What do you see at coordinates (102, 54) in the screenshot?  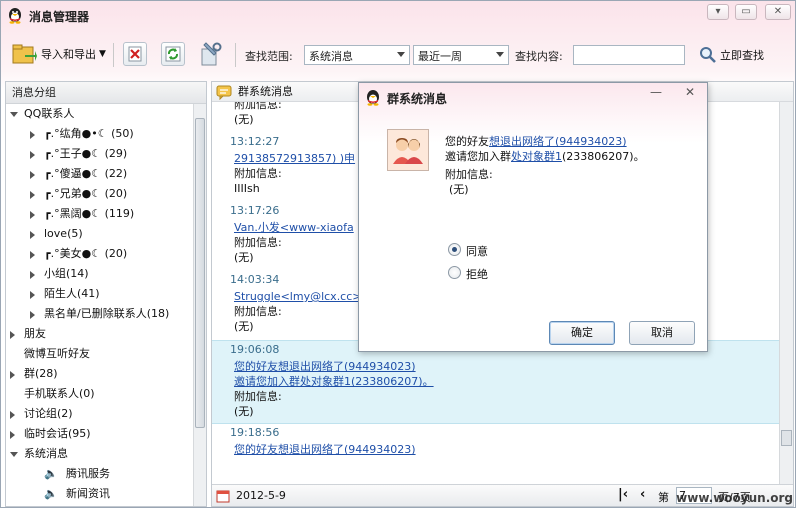 I see `chevron-down-icon: ▼` at bounding box center [102, 54].